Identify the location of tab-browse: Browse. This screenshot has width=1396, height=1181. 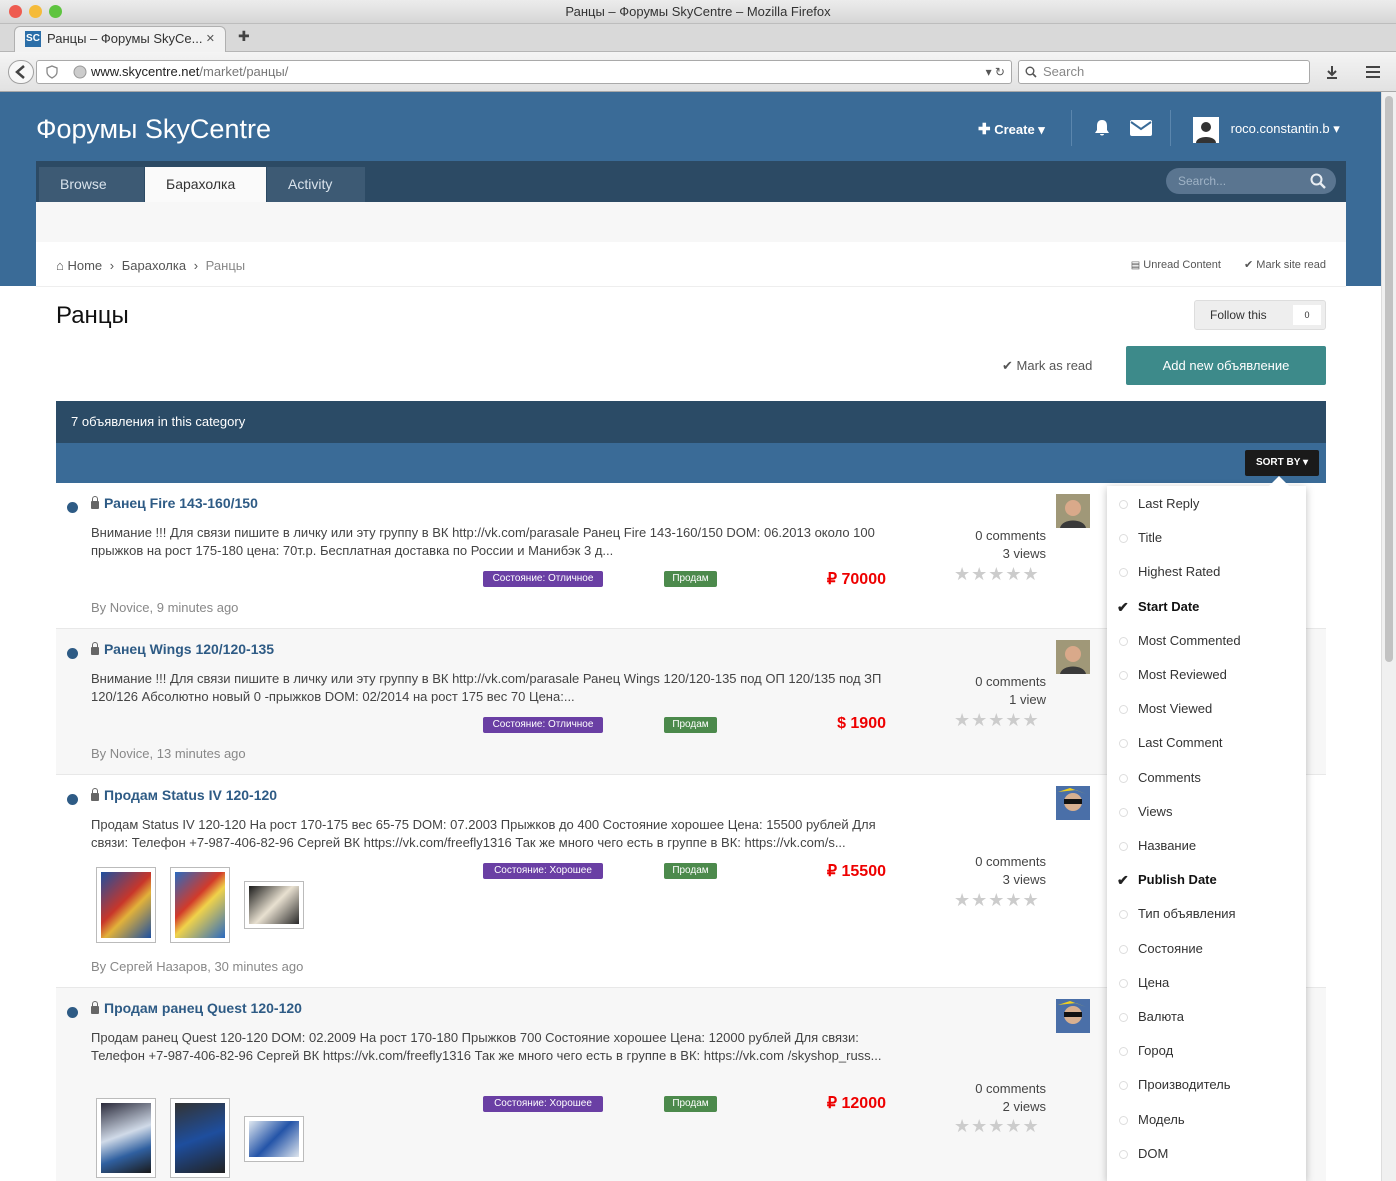
(91, 184).